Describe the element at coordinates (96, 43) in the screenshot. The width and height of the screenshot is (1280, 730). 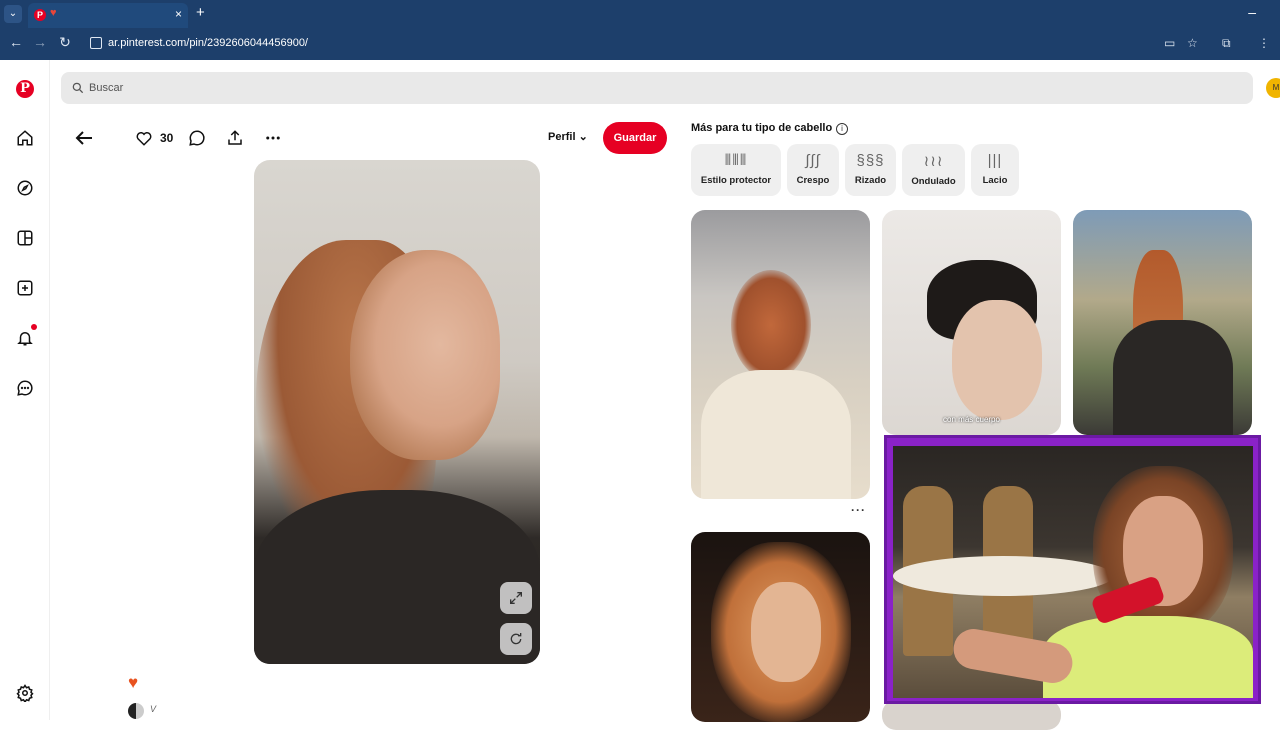
I see `site-info-icon` at that location.